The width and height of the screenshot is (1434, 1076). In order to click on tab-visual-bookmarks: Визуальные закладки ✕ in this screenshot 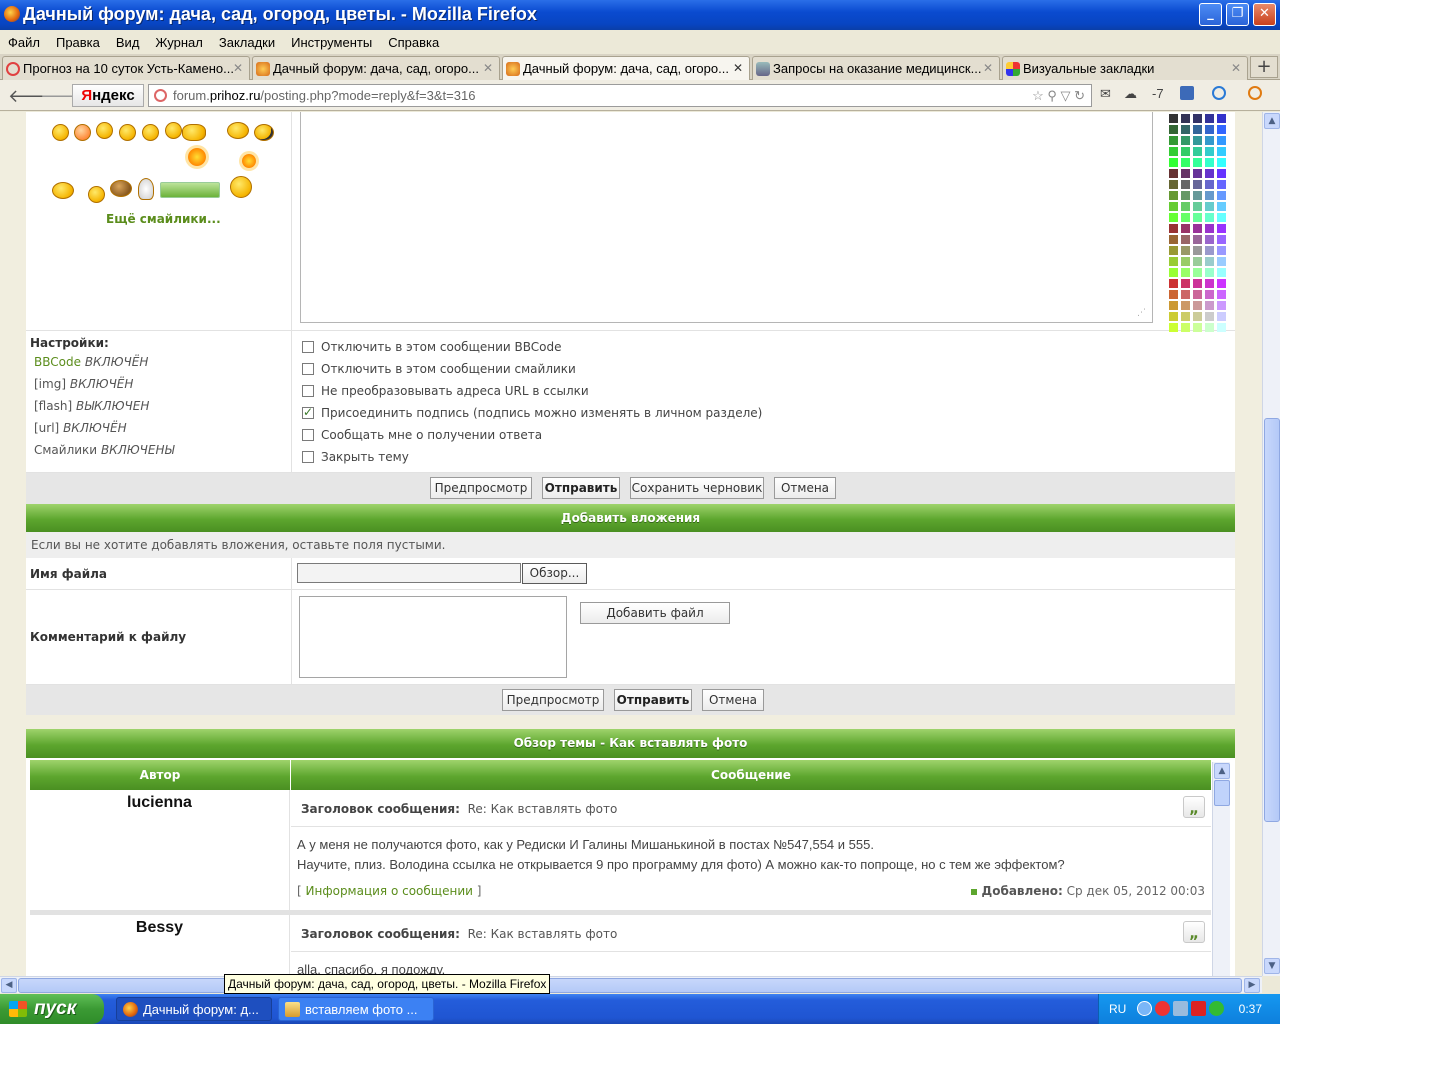, I will do `click(1125, 68)`.